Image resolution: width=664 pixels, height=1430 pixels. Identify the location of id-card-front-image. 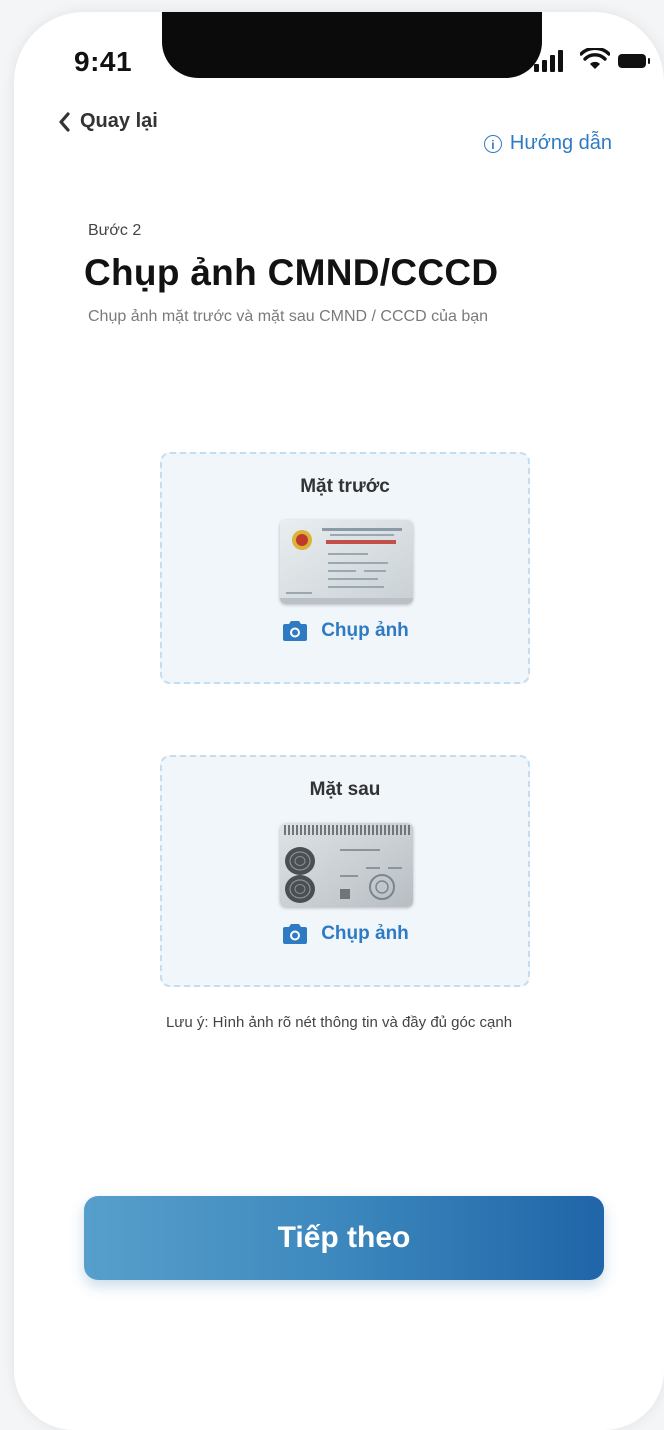
(346, 562).